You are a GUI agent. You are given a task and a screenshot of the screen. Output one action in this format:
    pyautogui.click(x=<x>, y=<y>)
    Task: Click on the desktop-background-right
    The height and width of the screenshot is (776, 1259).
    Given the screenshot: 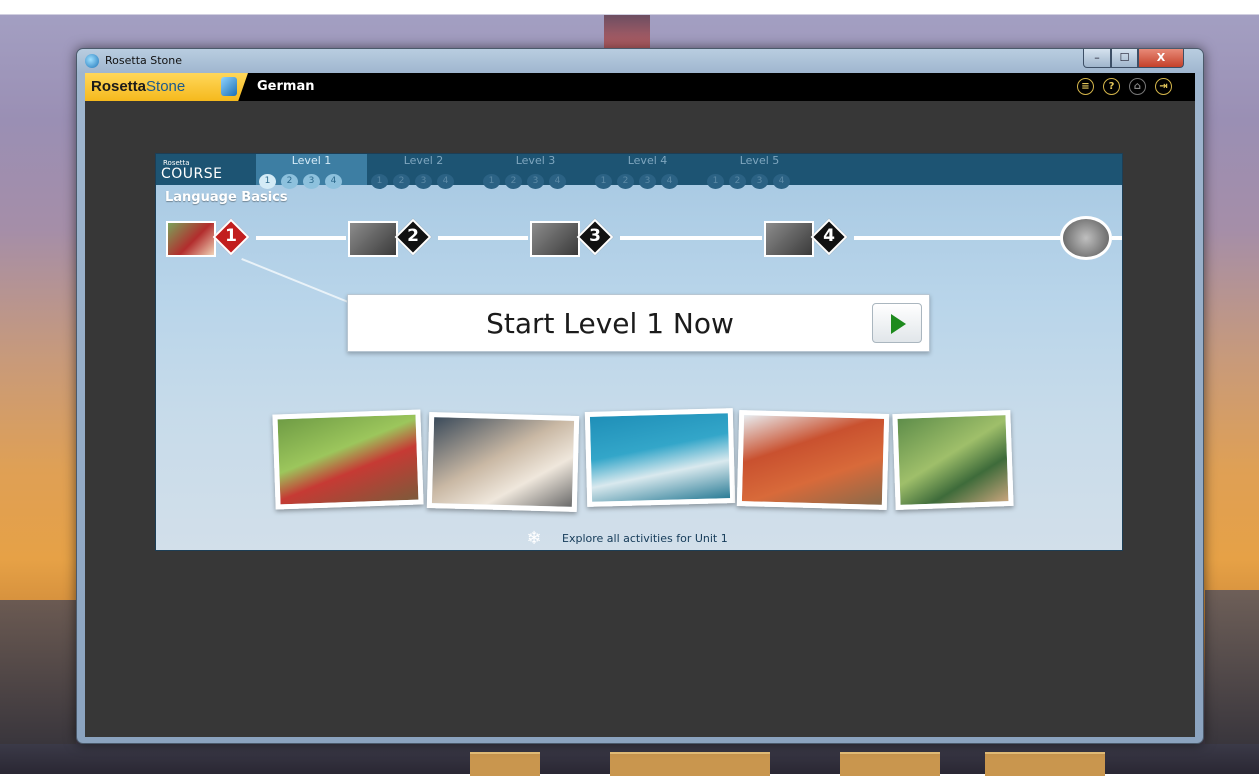 What is the action you would take?
    pyautogui.click(x=1232, y=675)
    